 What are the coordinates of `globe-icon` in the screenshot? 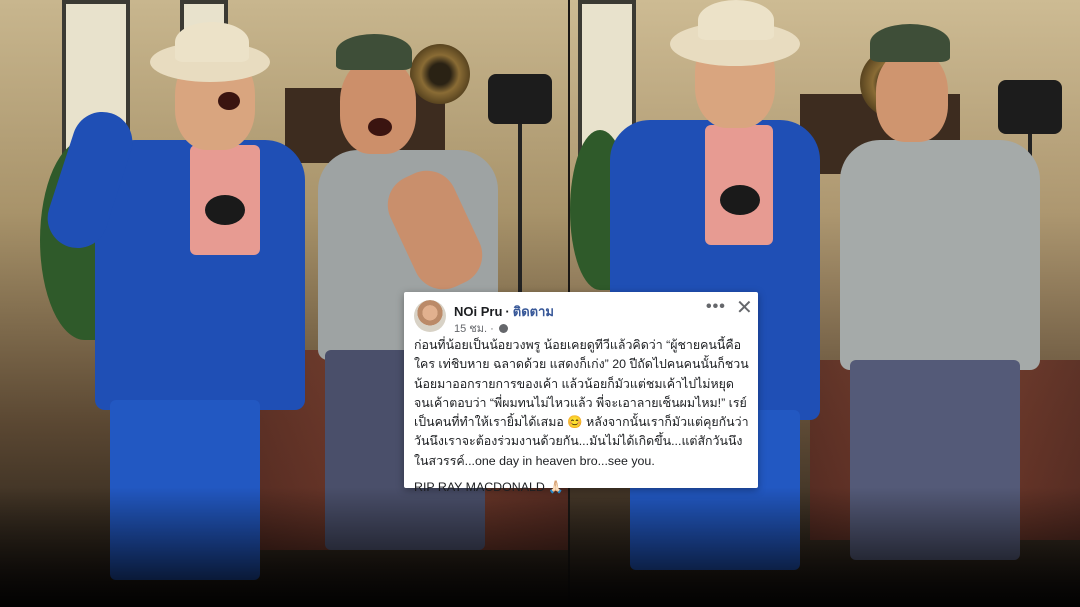 It's located at (503, 328).